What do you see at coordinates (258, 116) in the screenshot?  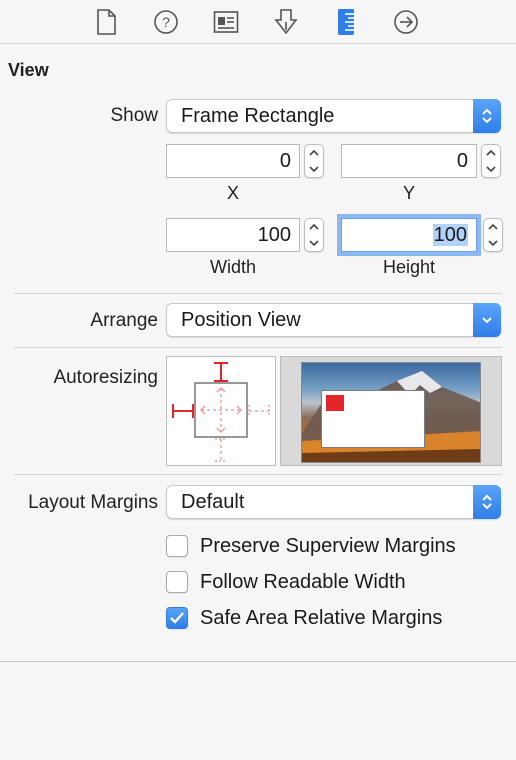 I see `show-popup-value: Frame Rectangle` at bounding box center [258, 116].